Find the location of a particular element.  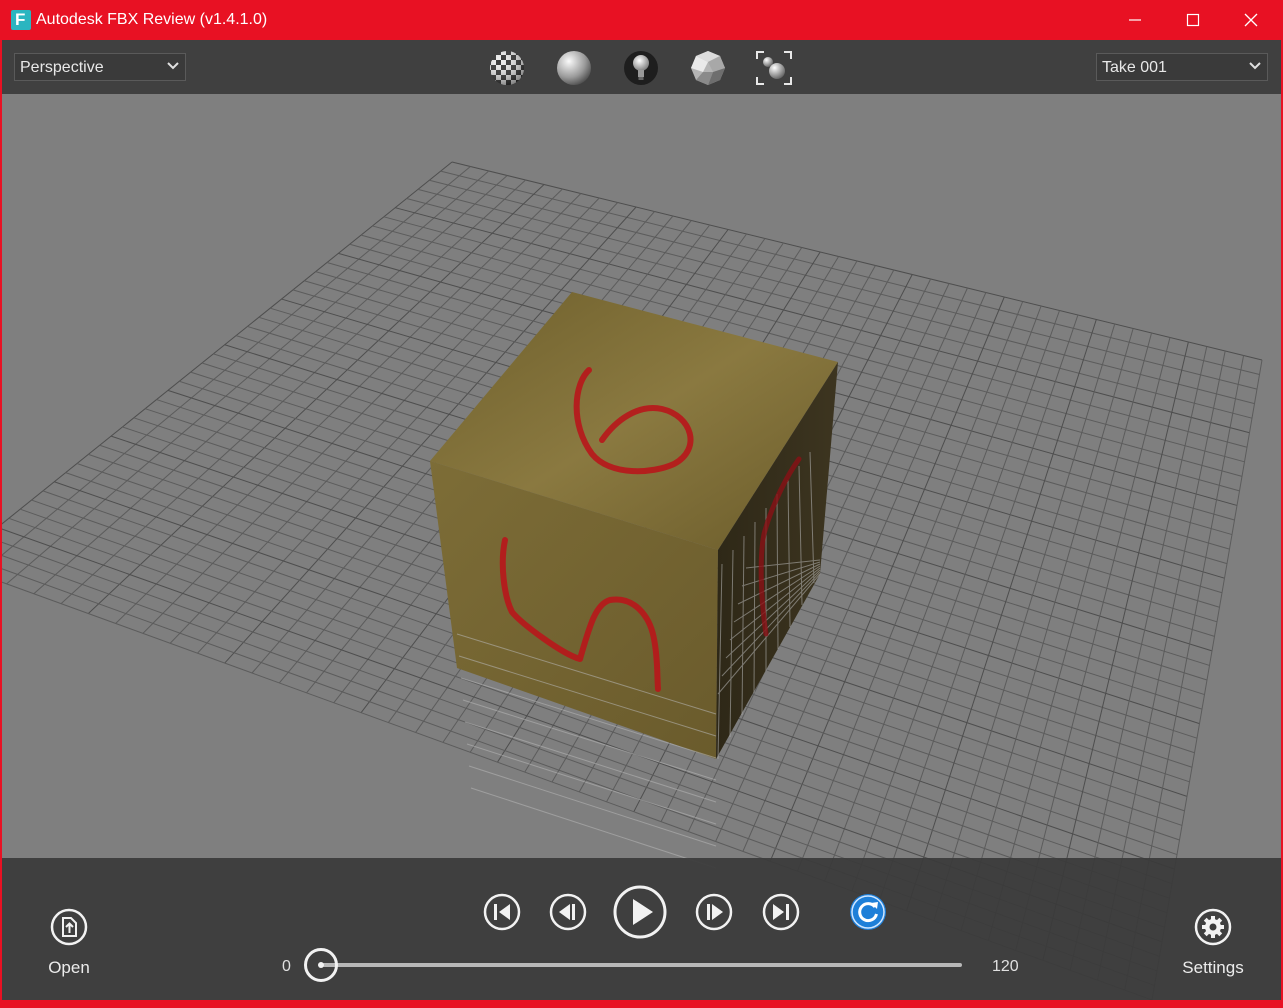

camera-select: Perspective is located at coordinates (100, 67).